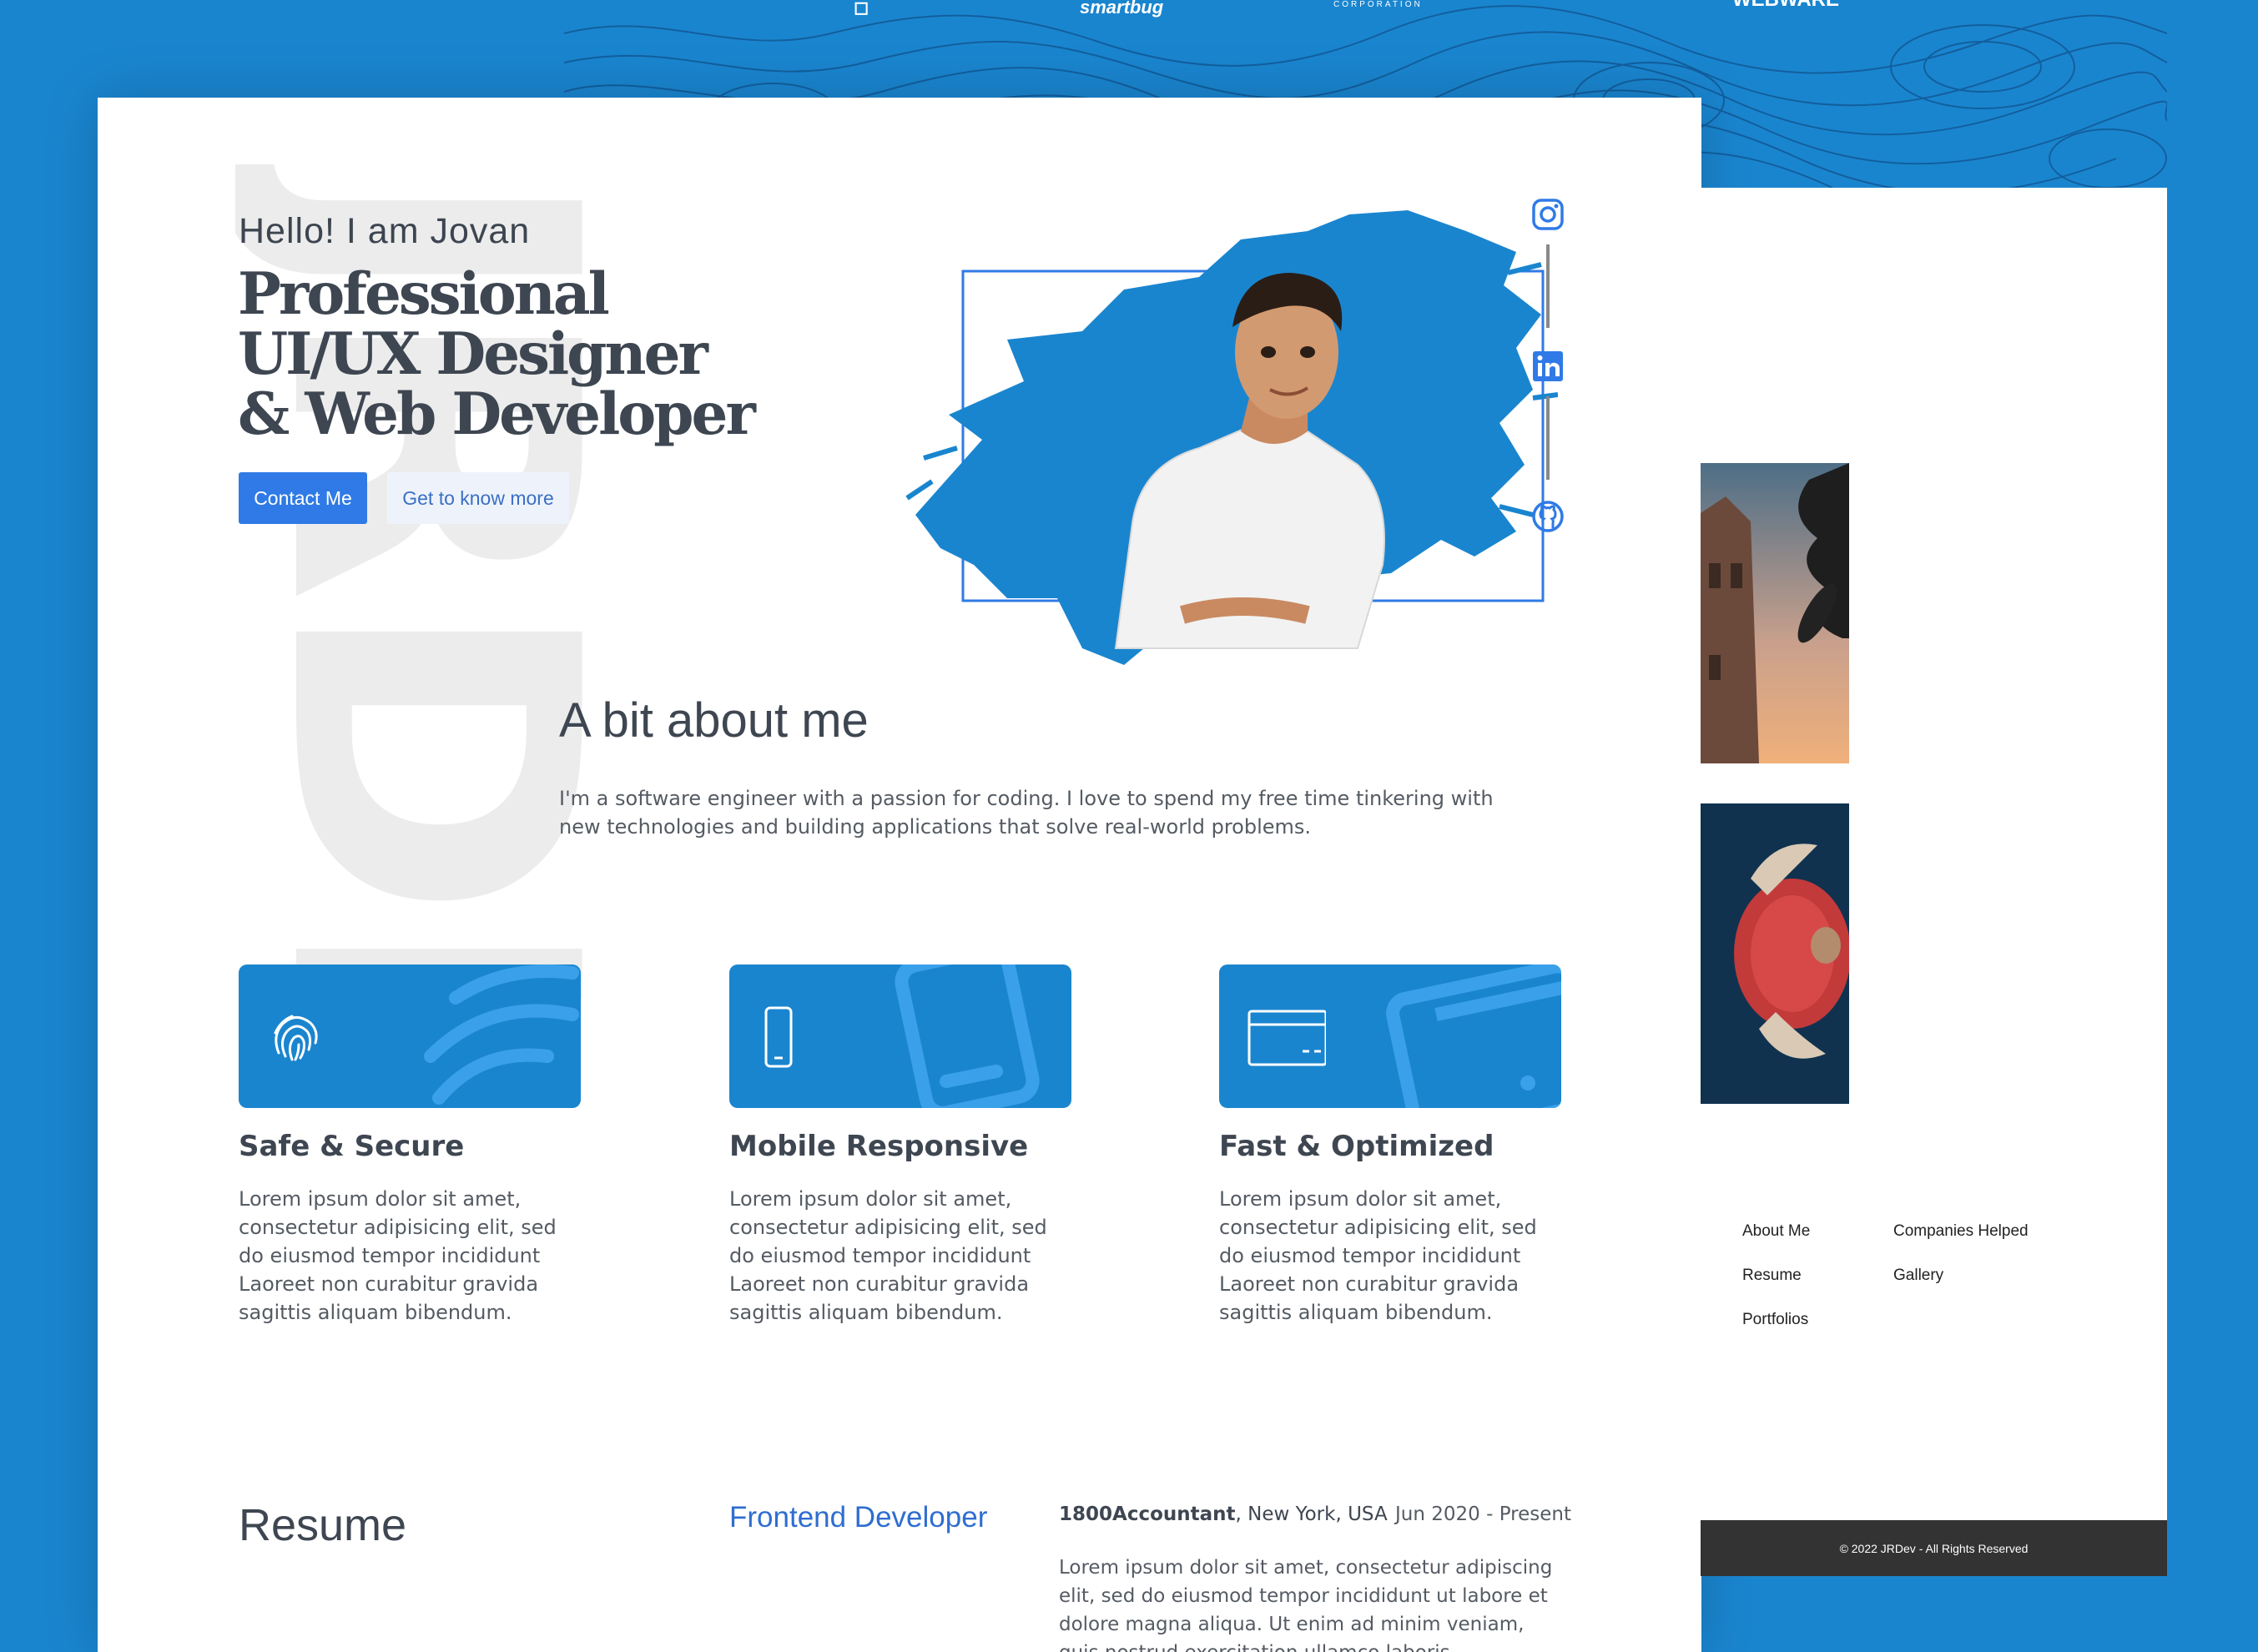  Describe the element at coordinates (1785, 6) in the screenshot. I see `logo-webware: WEBWARE` at that location.